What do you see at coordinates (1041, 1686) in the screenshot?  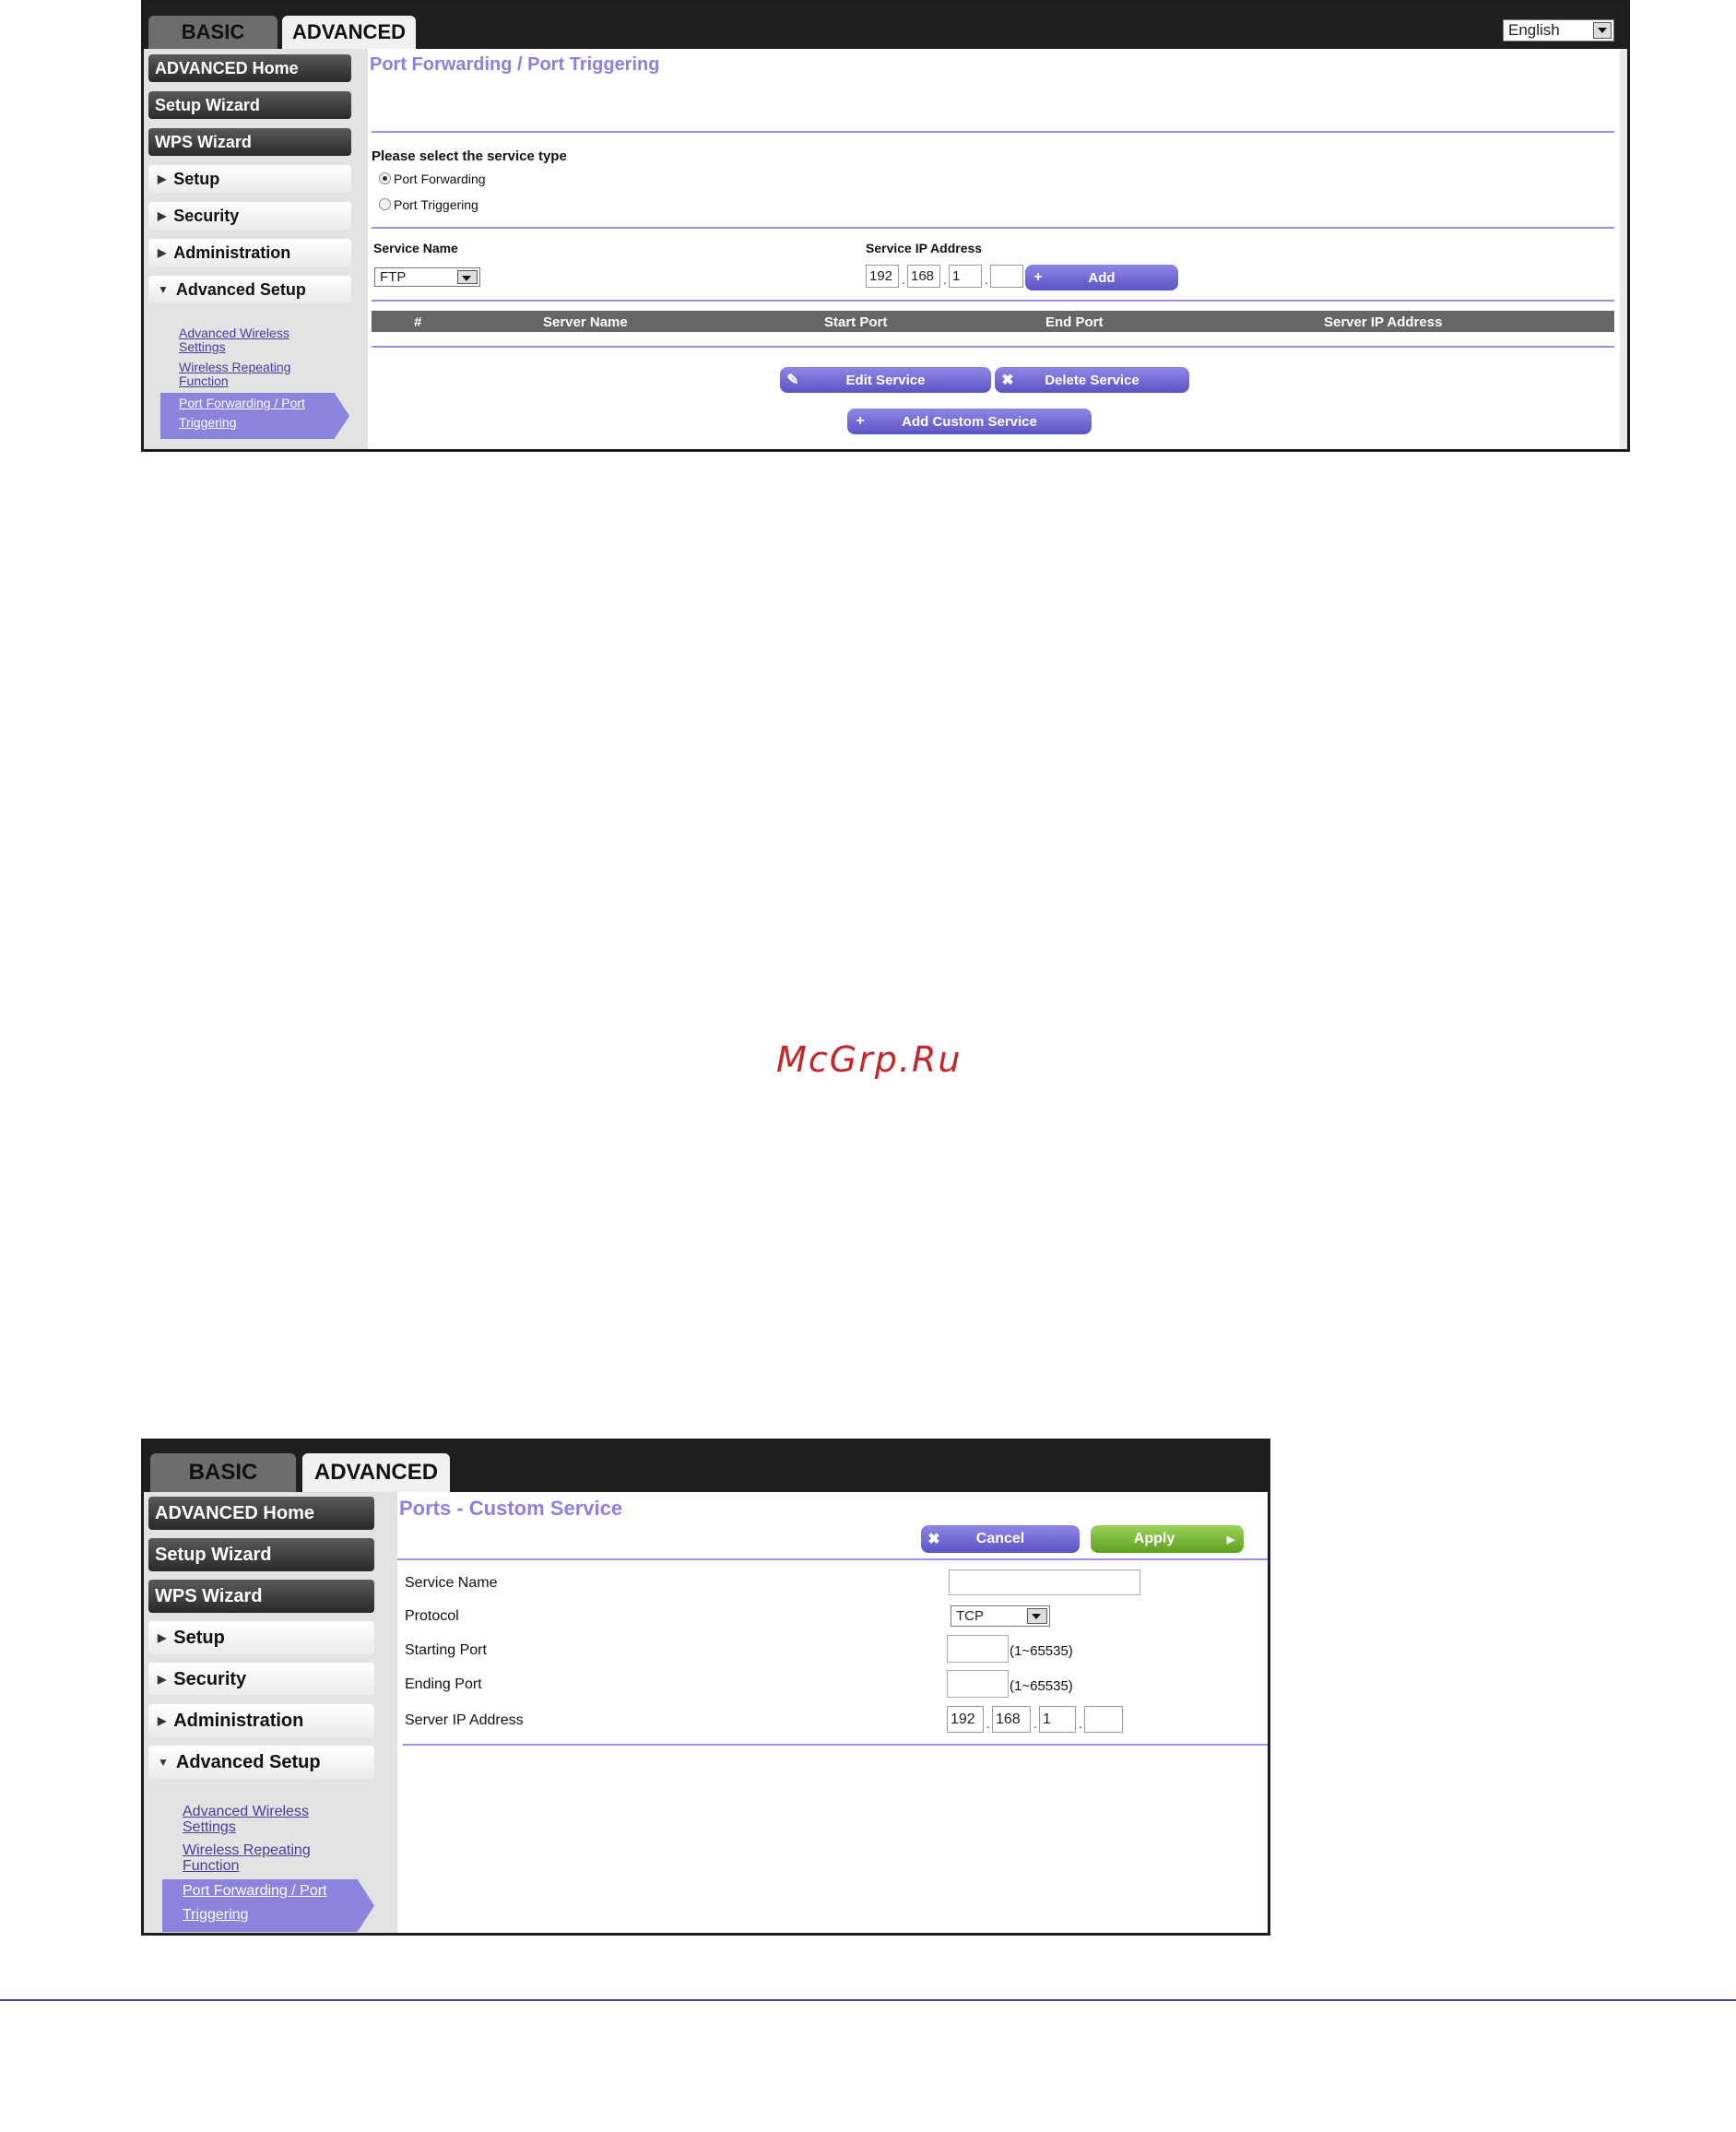 I see `ending-port-range: (1~65535)` at bounding box center [1041, 1686].